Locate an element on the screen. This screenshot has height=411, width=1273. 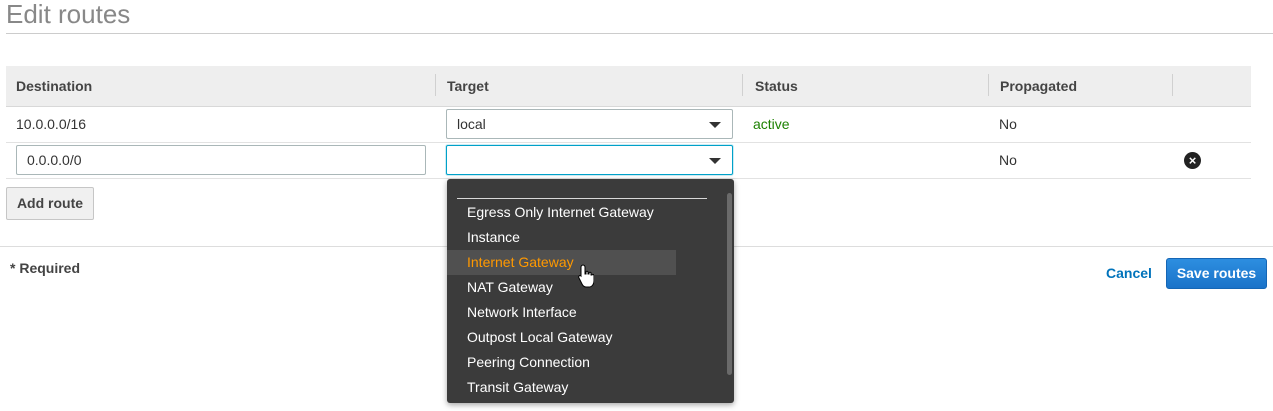
dropdown-divider is located at coordinates (582, 198).